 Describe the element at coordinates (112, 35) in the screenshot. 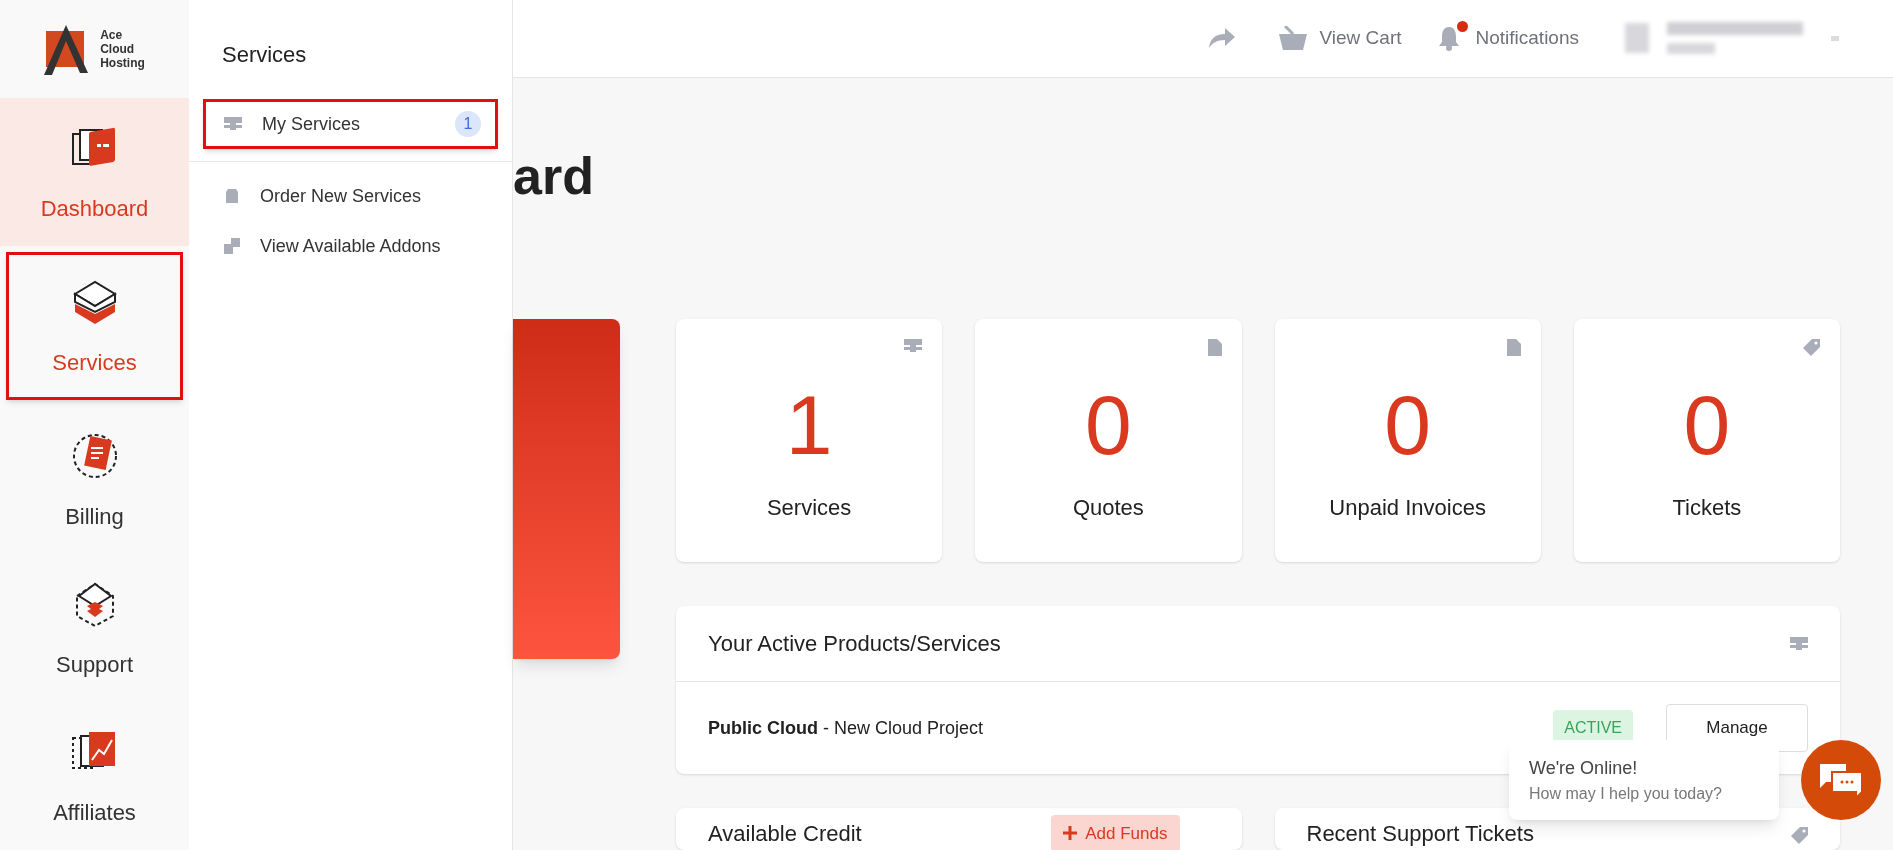

I see `logo-text: Ace` at that location.